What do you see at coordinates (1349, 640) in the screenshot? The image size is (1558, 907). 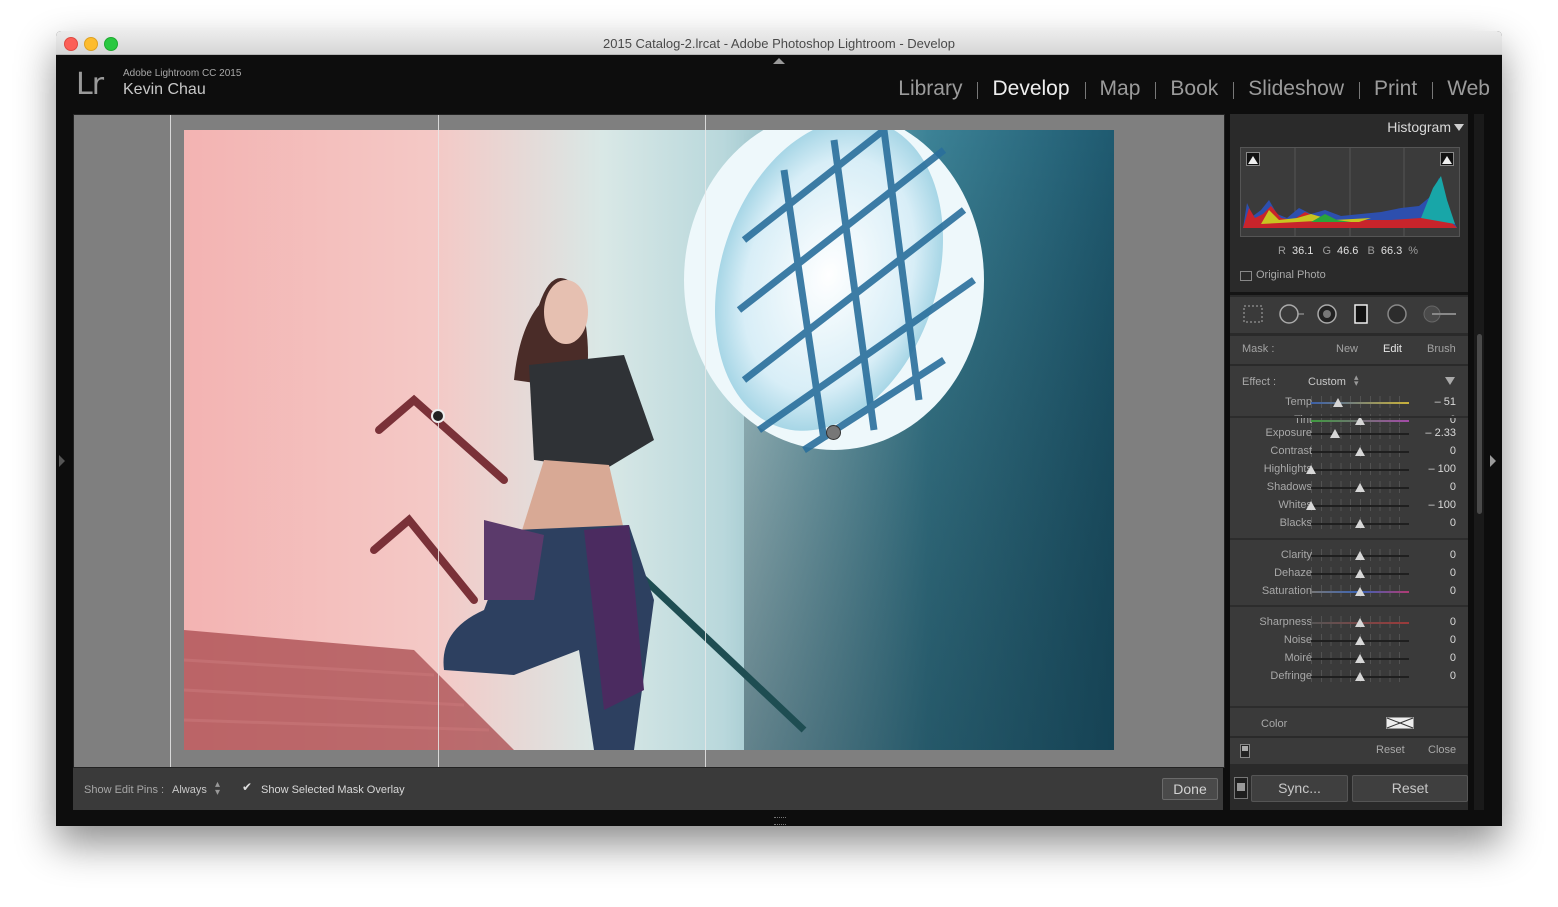 I see `slider-noise: Noise 0` at bounding box center [1349, 640].